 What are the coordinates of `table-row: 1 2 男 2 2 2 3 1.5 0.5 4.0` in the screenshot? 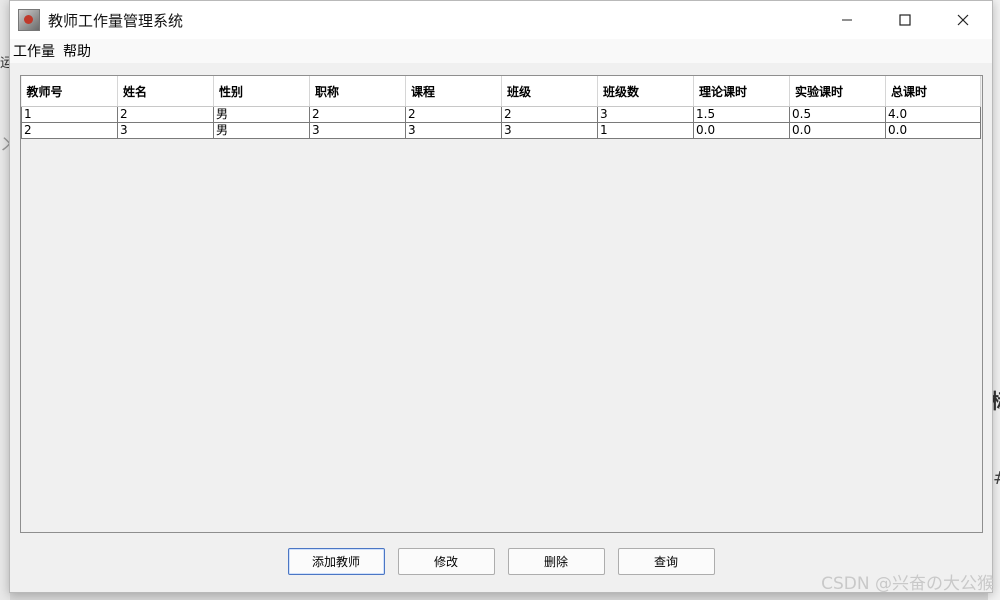 It's located at (501, 114).